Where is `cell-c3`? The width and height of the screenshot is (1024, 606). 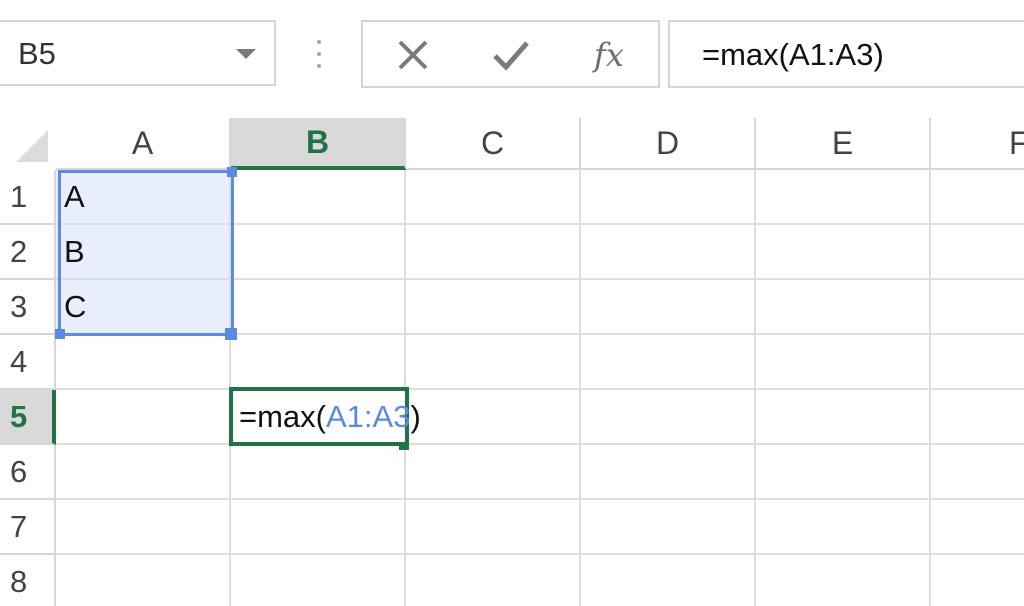
cell-c3 is located at coordinates (493, 307).